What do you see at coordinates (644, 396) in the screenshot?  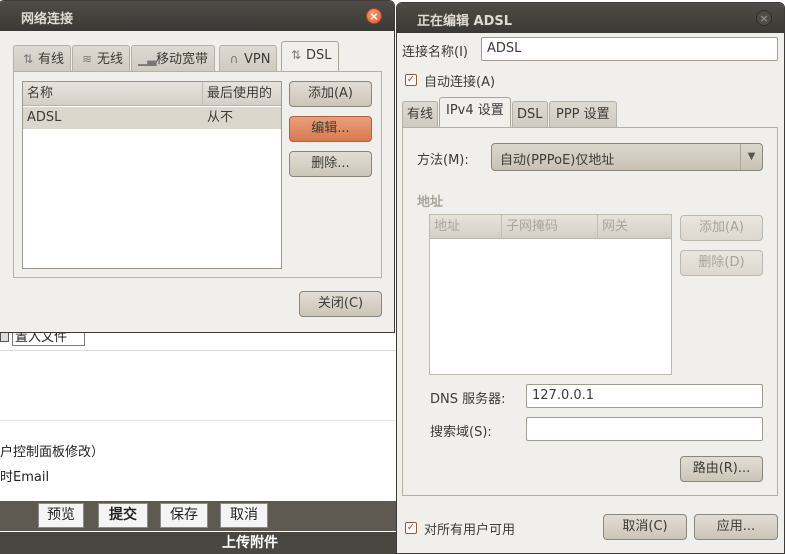 I see `dns-input: 127.0.0.1` at bounding box center [644, 396].